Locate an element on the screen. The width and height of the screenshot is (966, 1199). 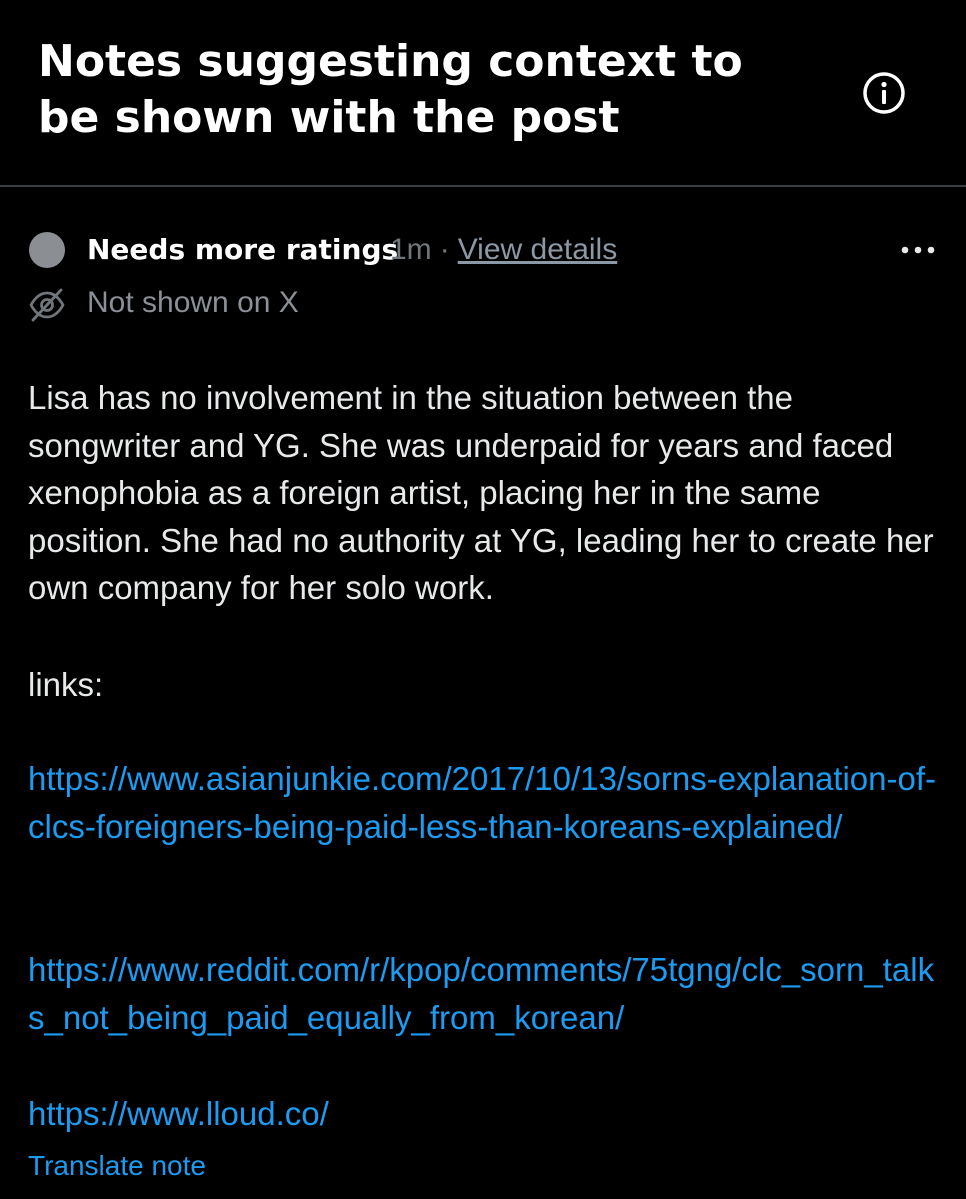
info-circle-icon is located at coordinates (884, 93).